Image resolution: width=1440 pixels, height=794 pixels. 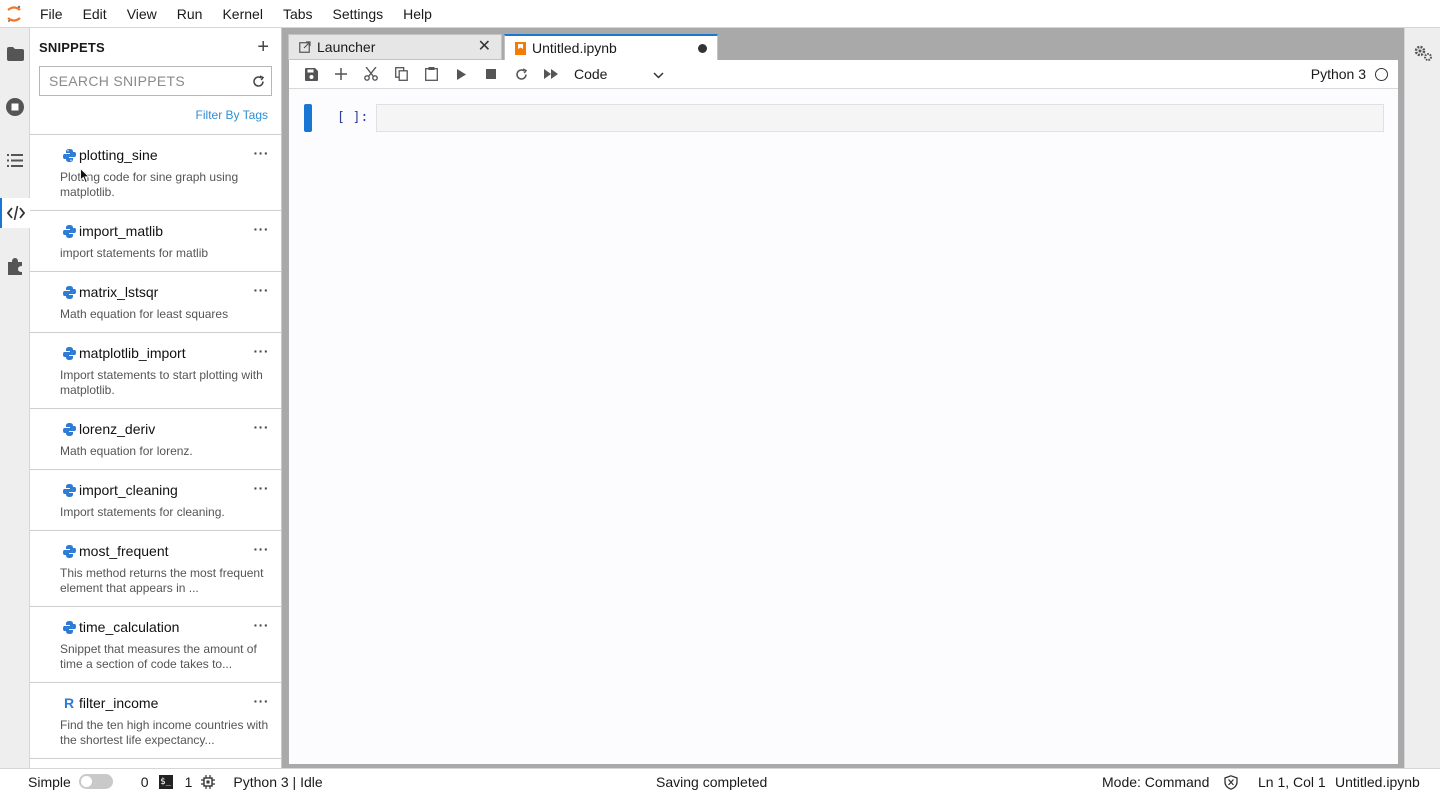 I want to click on cell-prompt: [ ]:, so click(x=353, y=117).